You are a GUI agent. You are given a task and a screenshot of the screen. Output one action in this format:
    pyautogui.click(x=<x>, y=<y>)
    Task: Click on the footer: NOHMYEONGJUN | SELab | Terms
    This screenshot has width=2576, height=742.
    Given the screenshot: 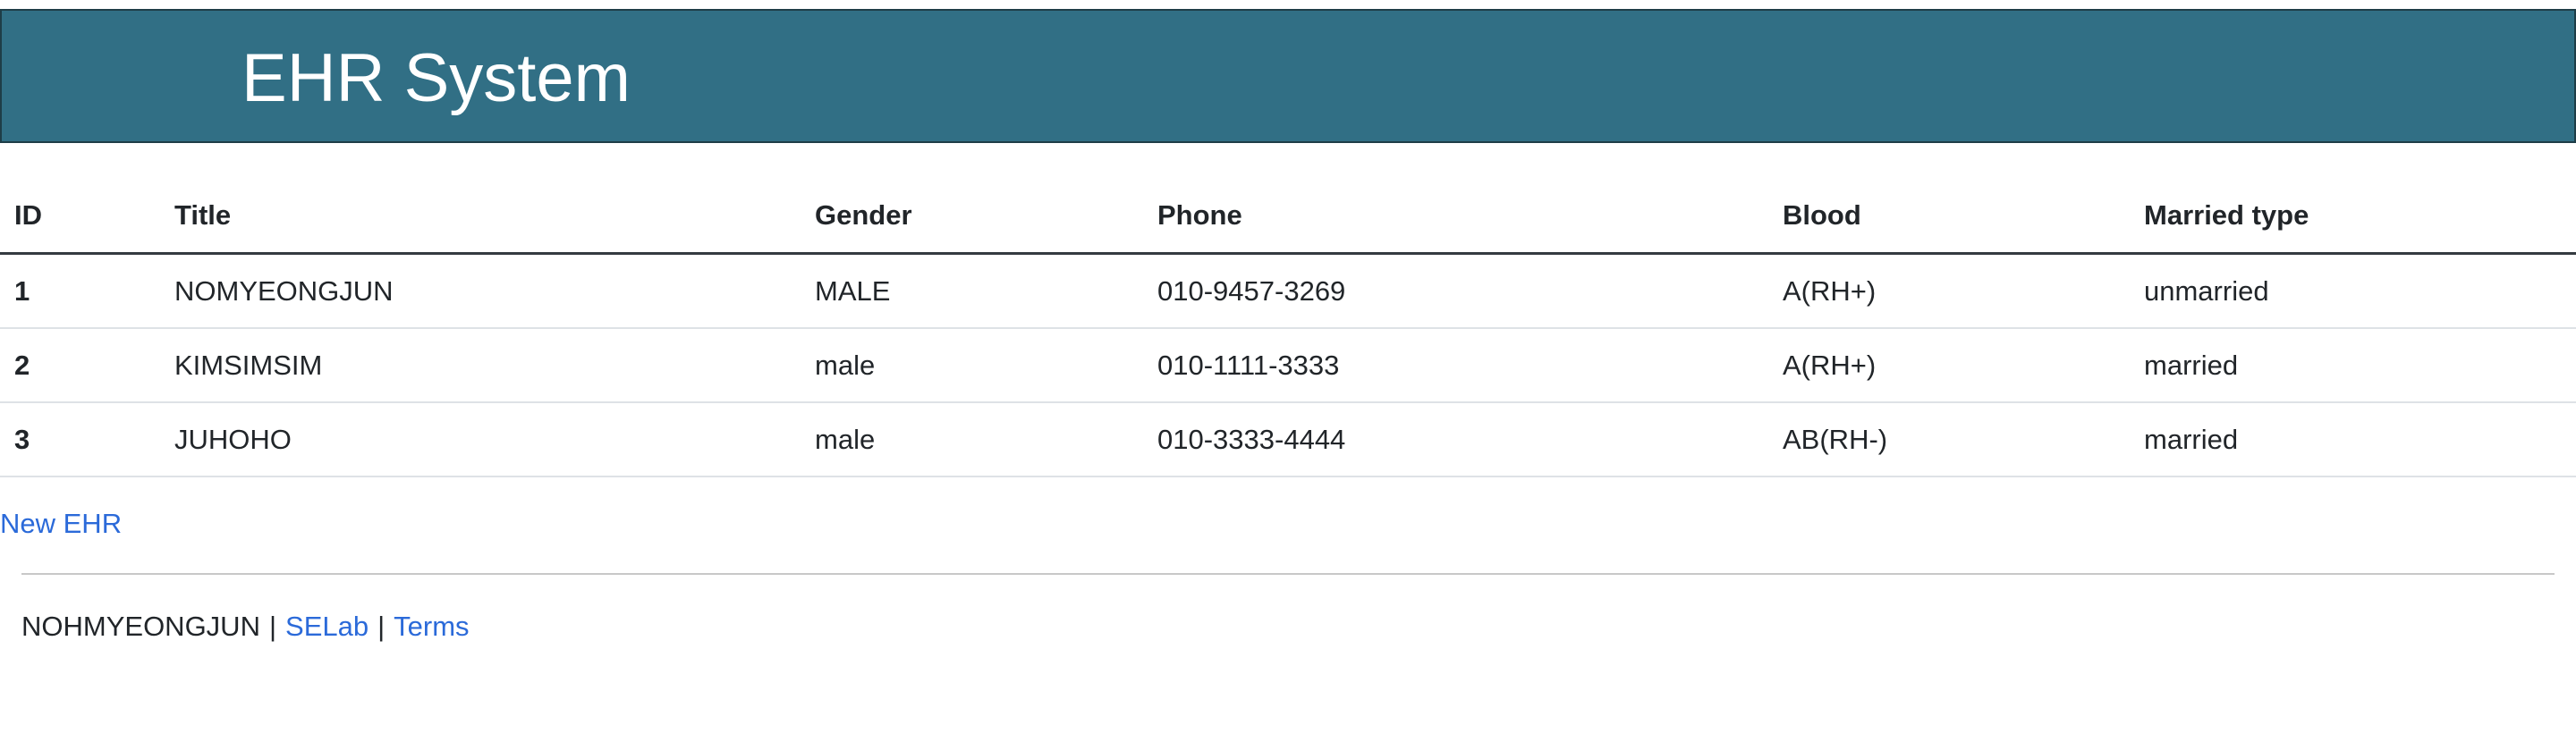 What is the action you would take?
    pyautogui.click(x=245, y=627)
    